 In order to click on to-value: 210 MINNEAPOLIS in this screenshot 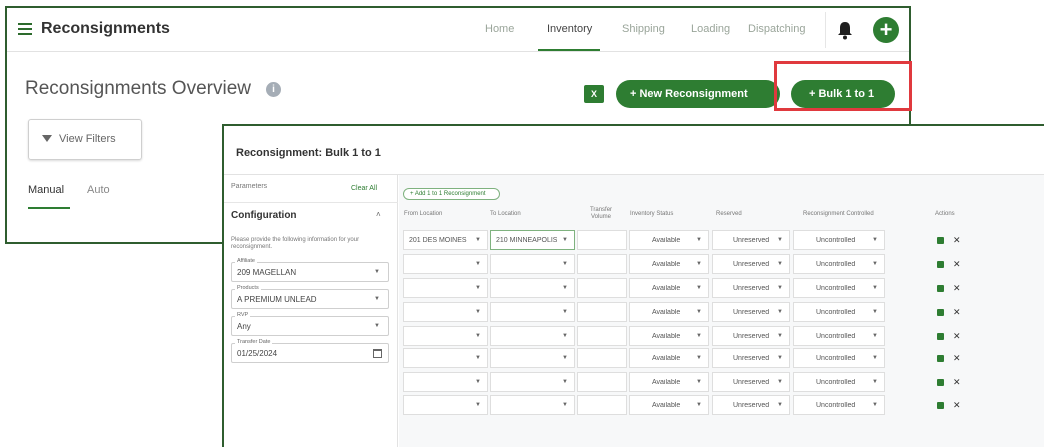, I will do `click(527, 240)`.